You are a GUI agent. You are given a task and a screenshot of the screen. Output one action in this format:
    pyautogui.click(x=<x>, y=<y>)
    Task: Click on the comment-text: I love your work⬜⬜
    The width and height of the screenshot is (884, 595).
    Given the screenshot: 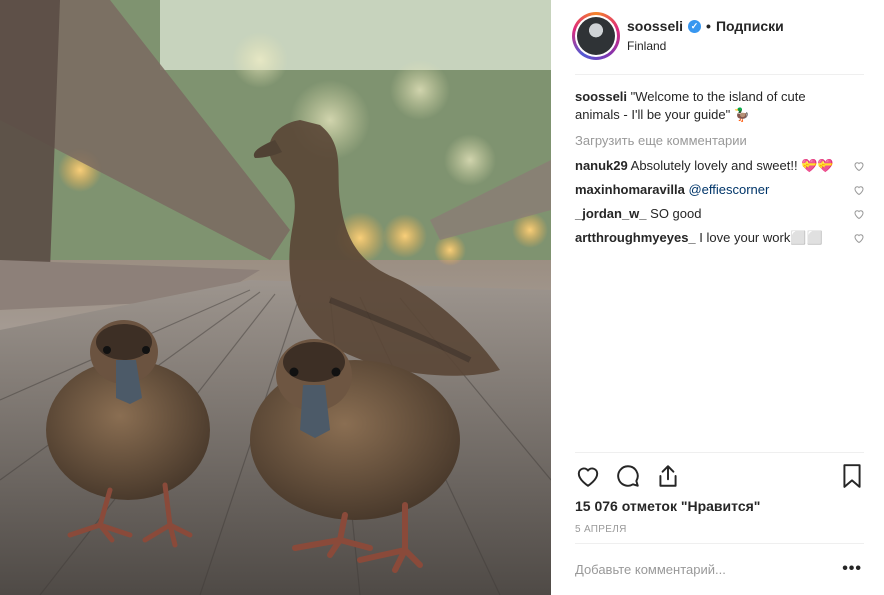 What is the action you would take?
    pyautogui.click(x=761, y=237)
    